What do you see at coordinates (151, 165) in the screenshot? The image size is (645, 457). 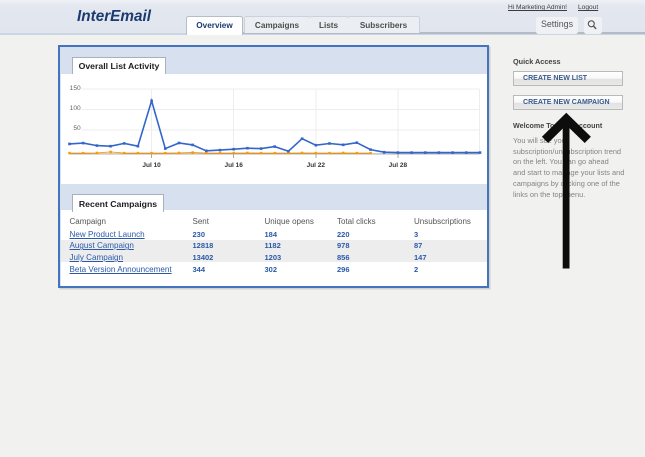 I see `svg-text: Jul 10` at bounding box center [151, 165].